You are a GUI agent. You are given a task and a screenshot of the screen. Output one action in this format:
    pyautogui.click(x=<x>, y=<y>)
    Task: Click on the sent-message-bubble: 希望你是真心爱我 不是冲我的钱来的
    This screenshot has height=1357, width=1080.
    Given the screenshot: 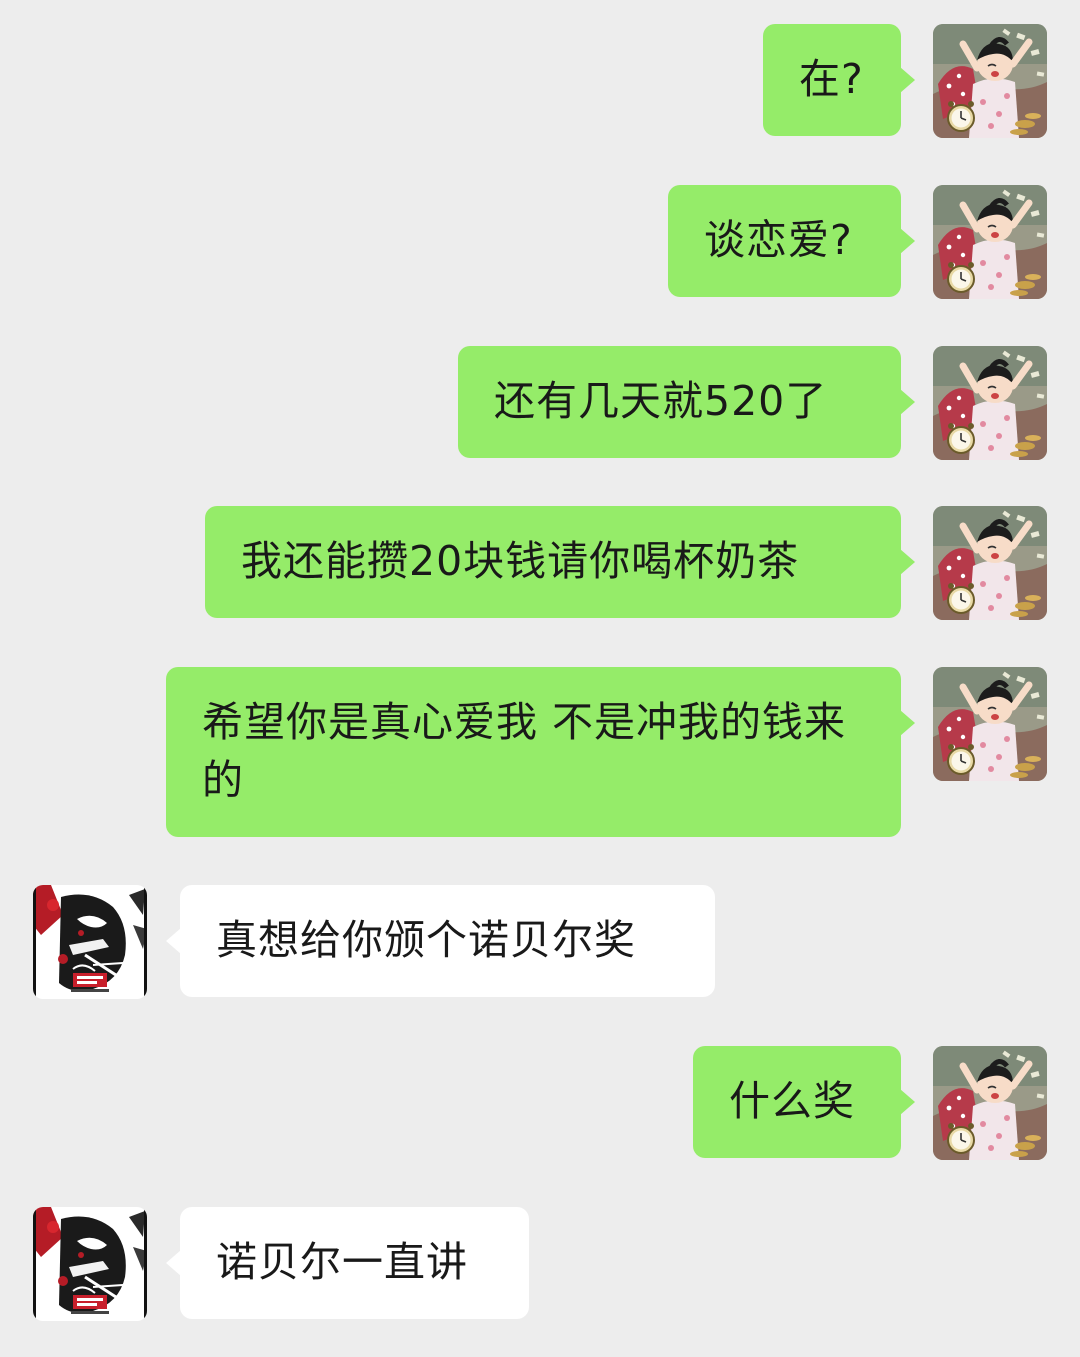 What is the action you would take?
    pyautogui.click(x=540, y=752)
    